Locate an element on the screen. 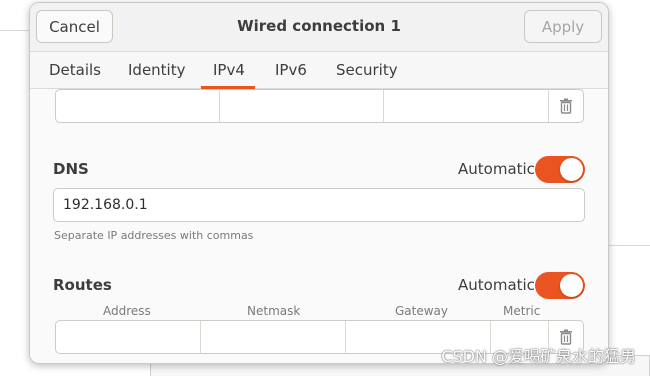  dns-hint: Separate IP addresses with commas is located at coordinates (154, 235).